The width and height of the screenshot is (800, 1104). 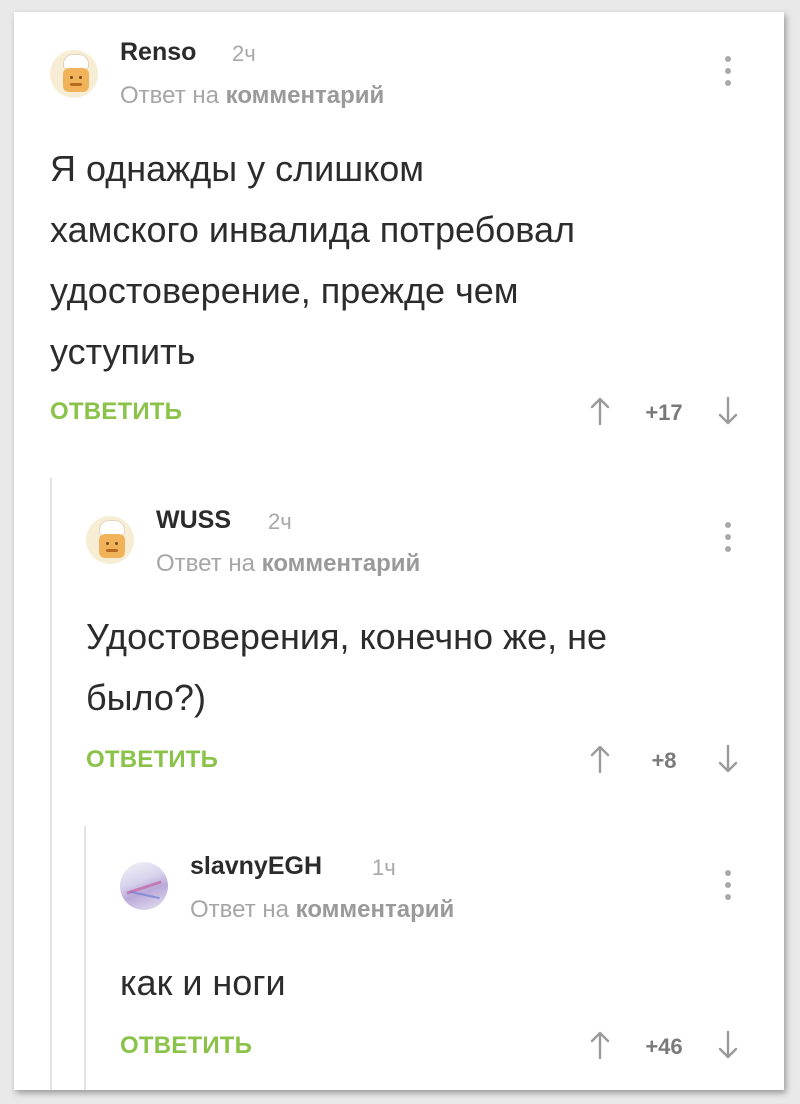 What do you see at coordinates (239, 909) in the screenshot?
I see `reply-to-prefix: Ответ на` at bounding box center [239, 909].